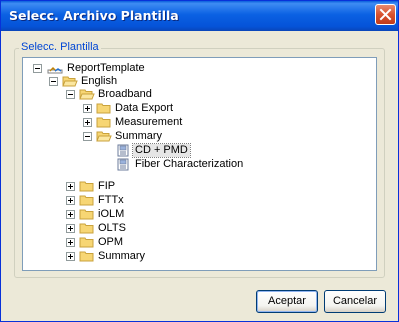 Image resolution: width=399 pixels, height=322 pixels. Describe the element at coordinates (199, 16) in the screenshot. I see `title-bar: Selecc. Archivo Plantilla` at that location.